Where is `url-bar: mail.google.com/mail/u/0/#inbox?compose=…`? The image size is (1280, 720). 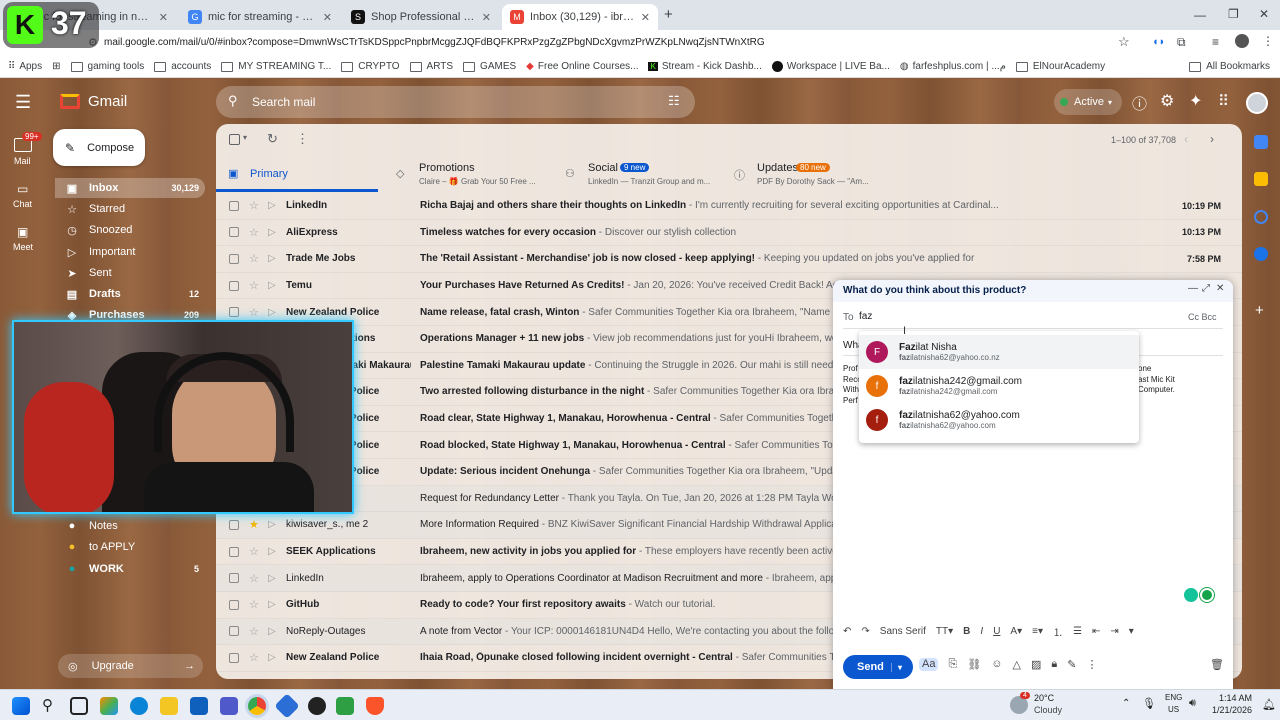 url-bar: mail.google.com/mail/u/0/#inbox?compose=… is located at coordinates (604, 42).